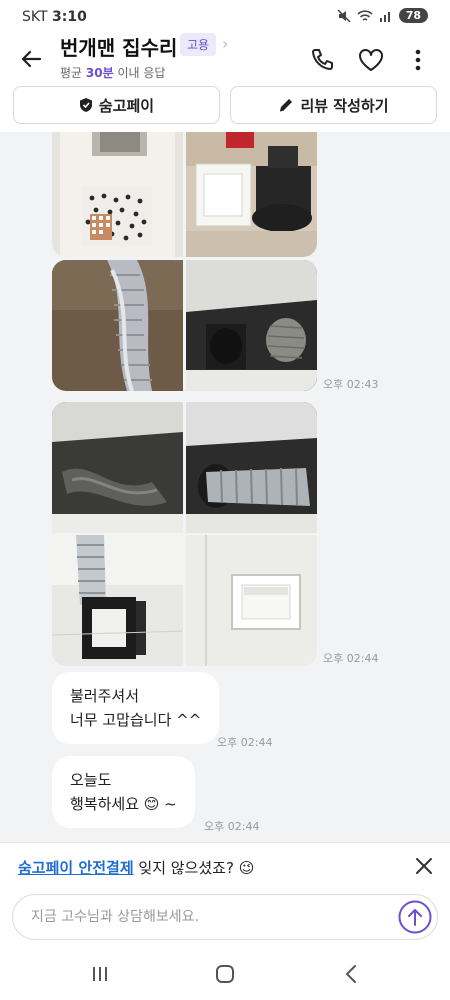 The height and width of the screenshot is (1000, 450). Describe the element at coordinates (73, 73) in the screenshot. I see `response-prefix: 평균` at that location.